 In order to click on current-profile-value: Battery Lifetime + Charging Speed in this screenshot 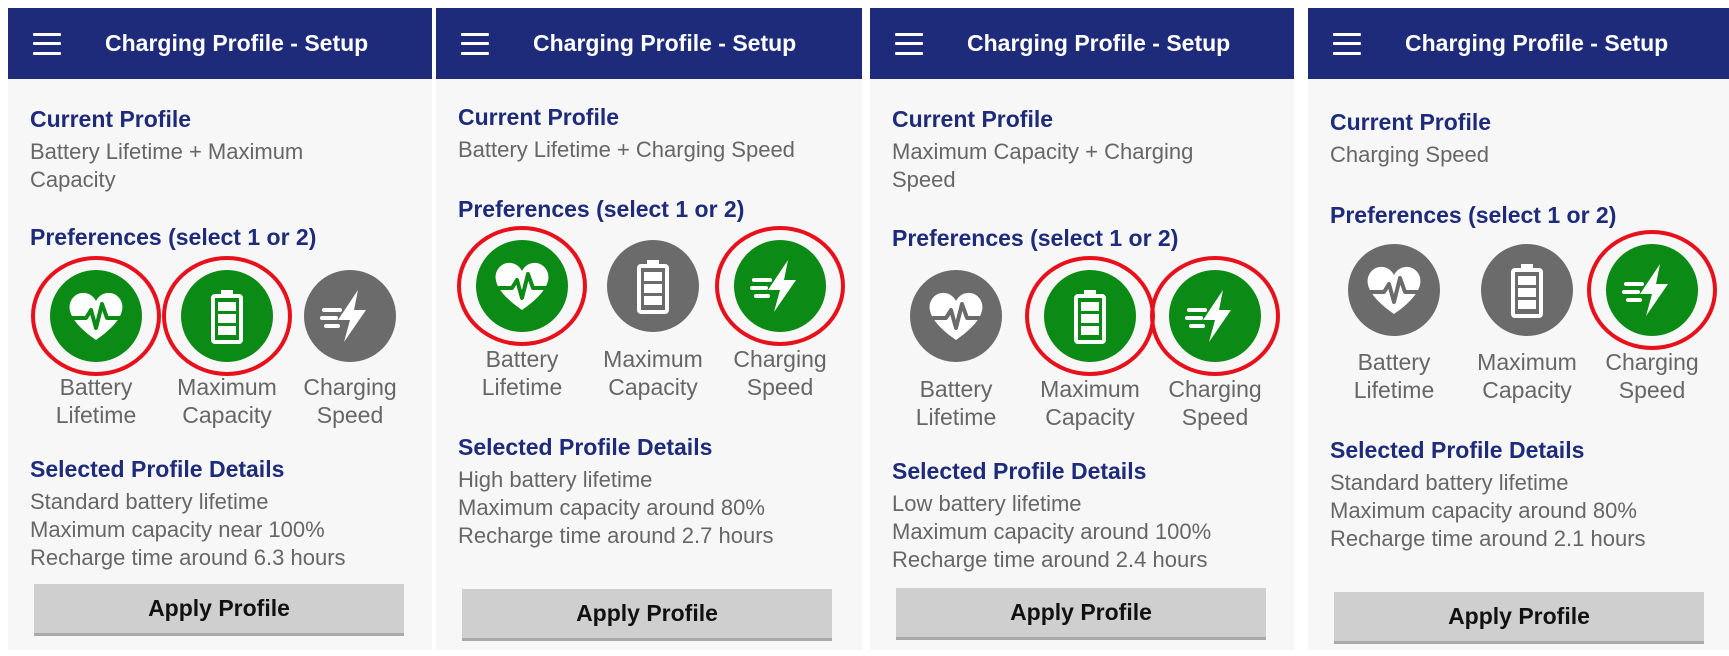, I will do `click(626, 149)`.